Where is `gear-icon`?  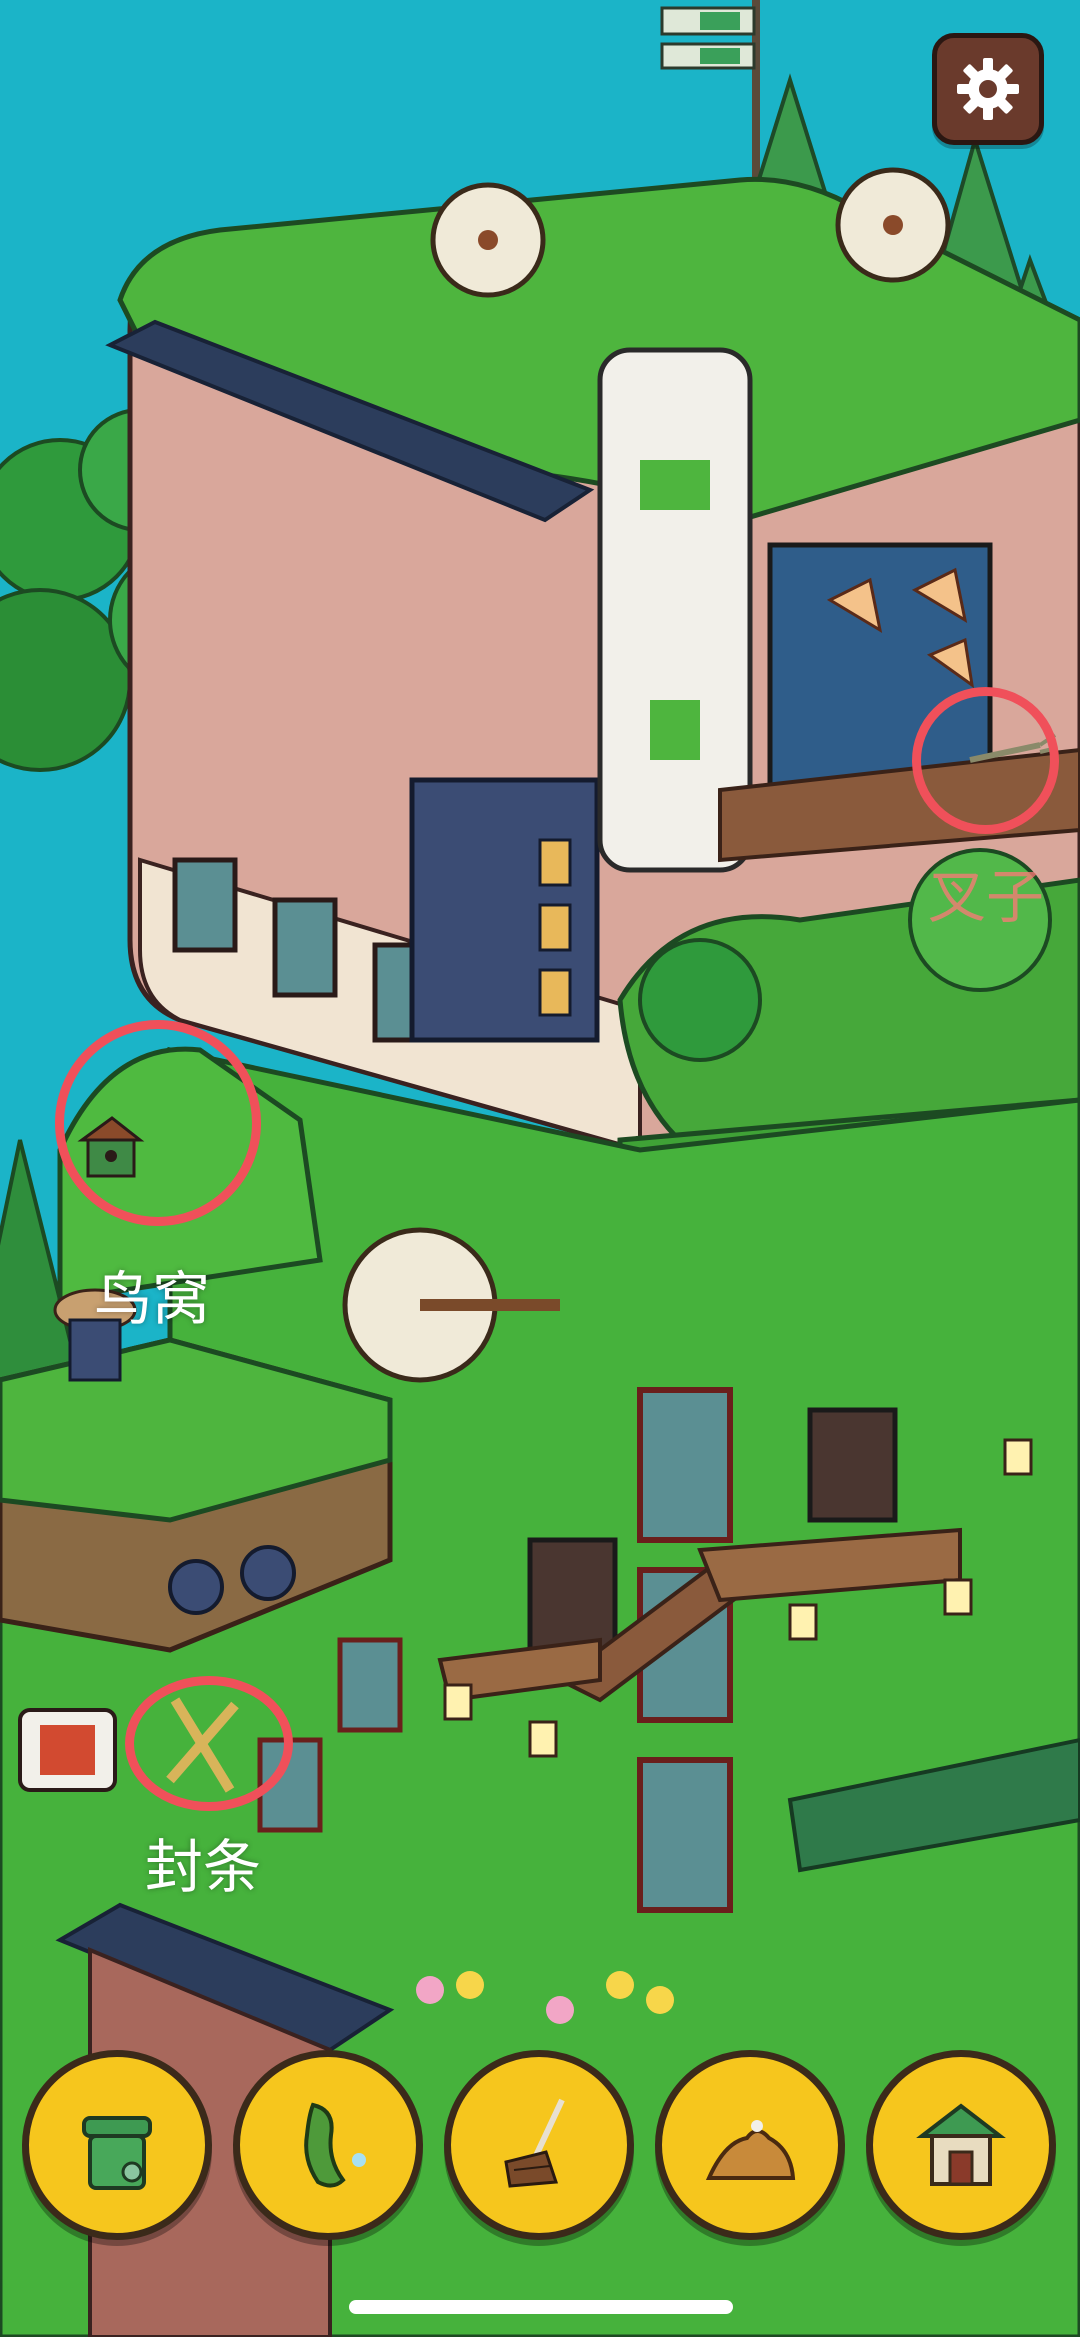 gear-icon is located at coordinates (988, 89).